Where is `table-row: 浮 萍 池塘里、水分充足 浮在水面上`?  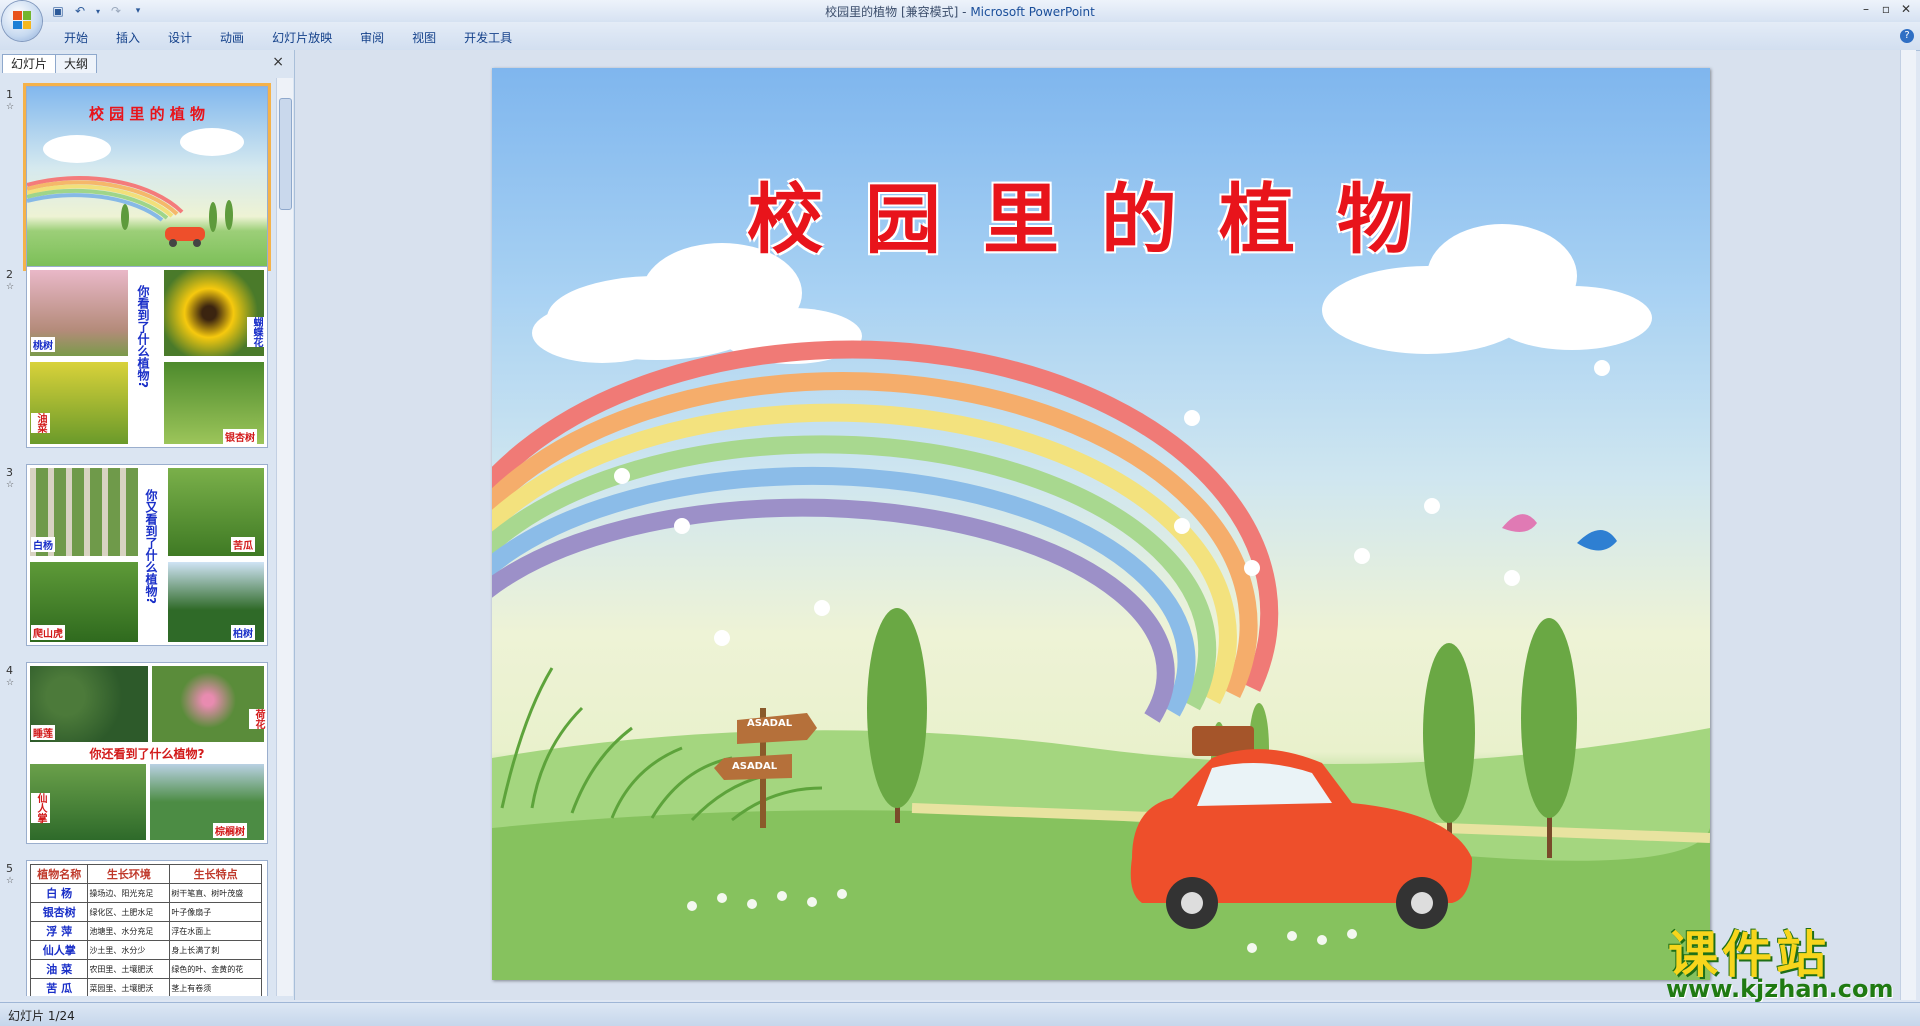 table-row: 浮 萍 池塘里、水分充足 浮在水面上 is located at coordinates (145, 931).